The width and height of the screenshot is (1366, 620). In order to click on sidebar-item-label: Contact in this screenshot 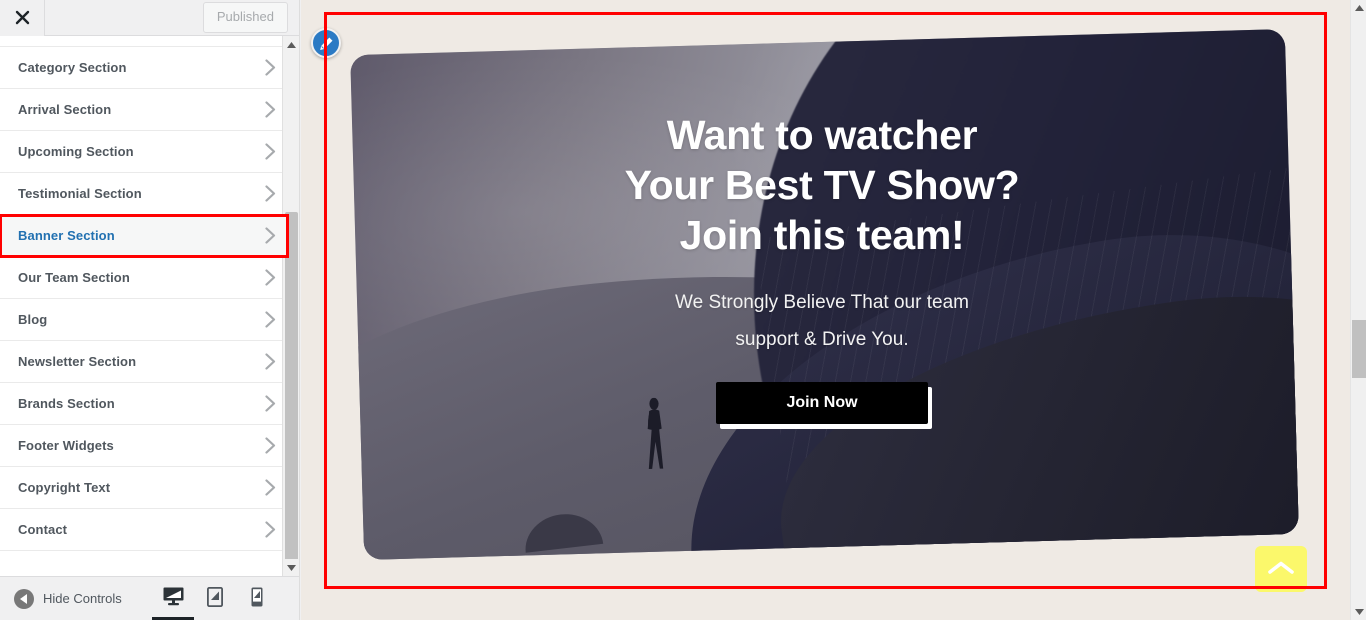, I will do `click(43, 529)`.